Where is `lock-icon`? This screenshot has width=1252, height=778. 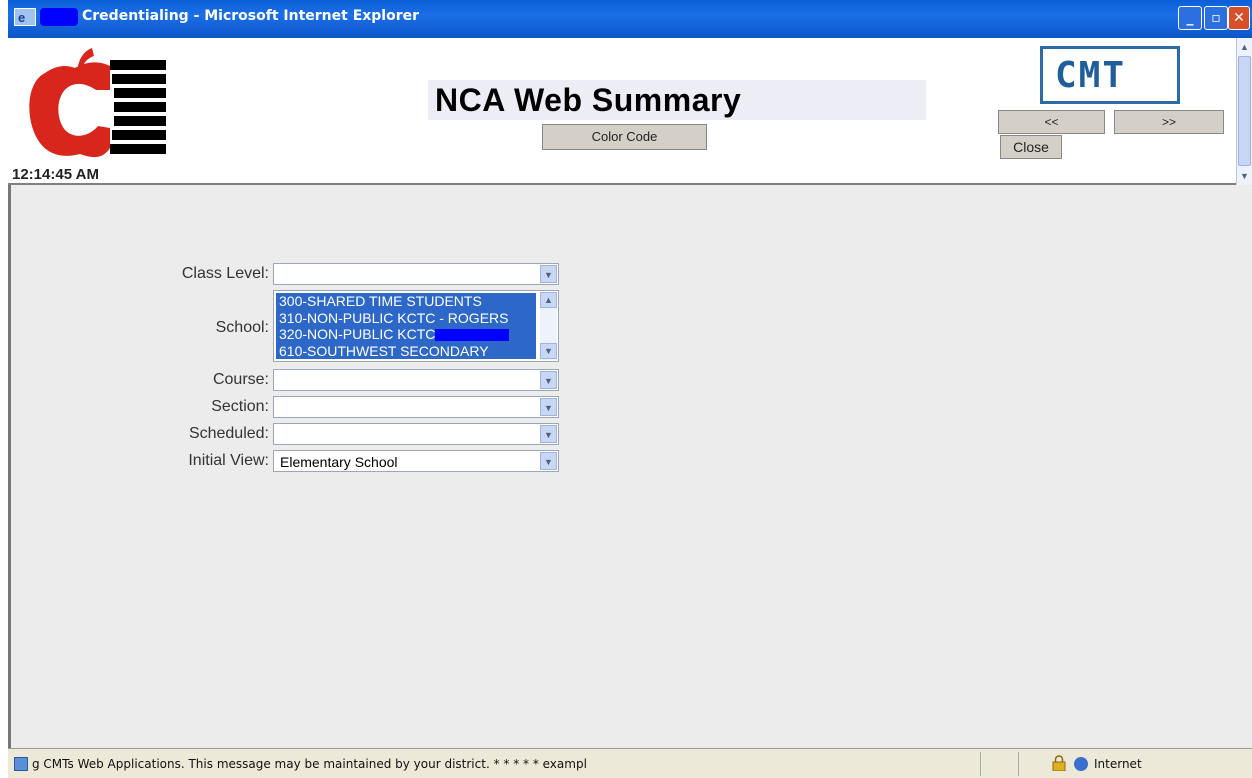 lock-icon is located at coordinates (1059, 763).